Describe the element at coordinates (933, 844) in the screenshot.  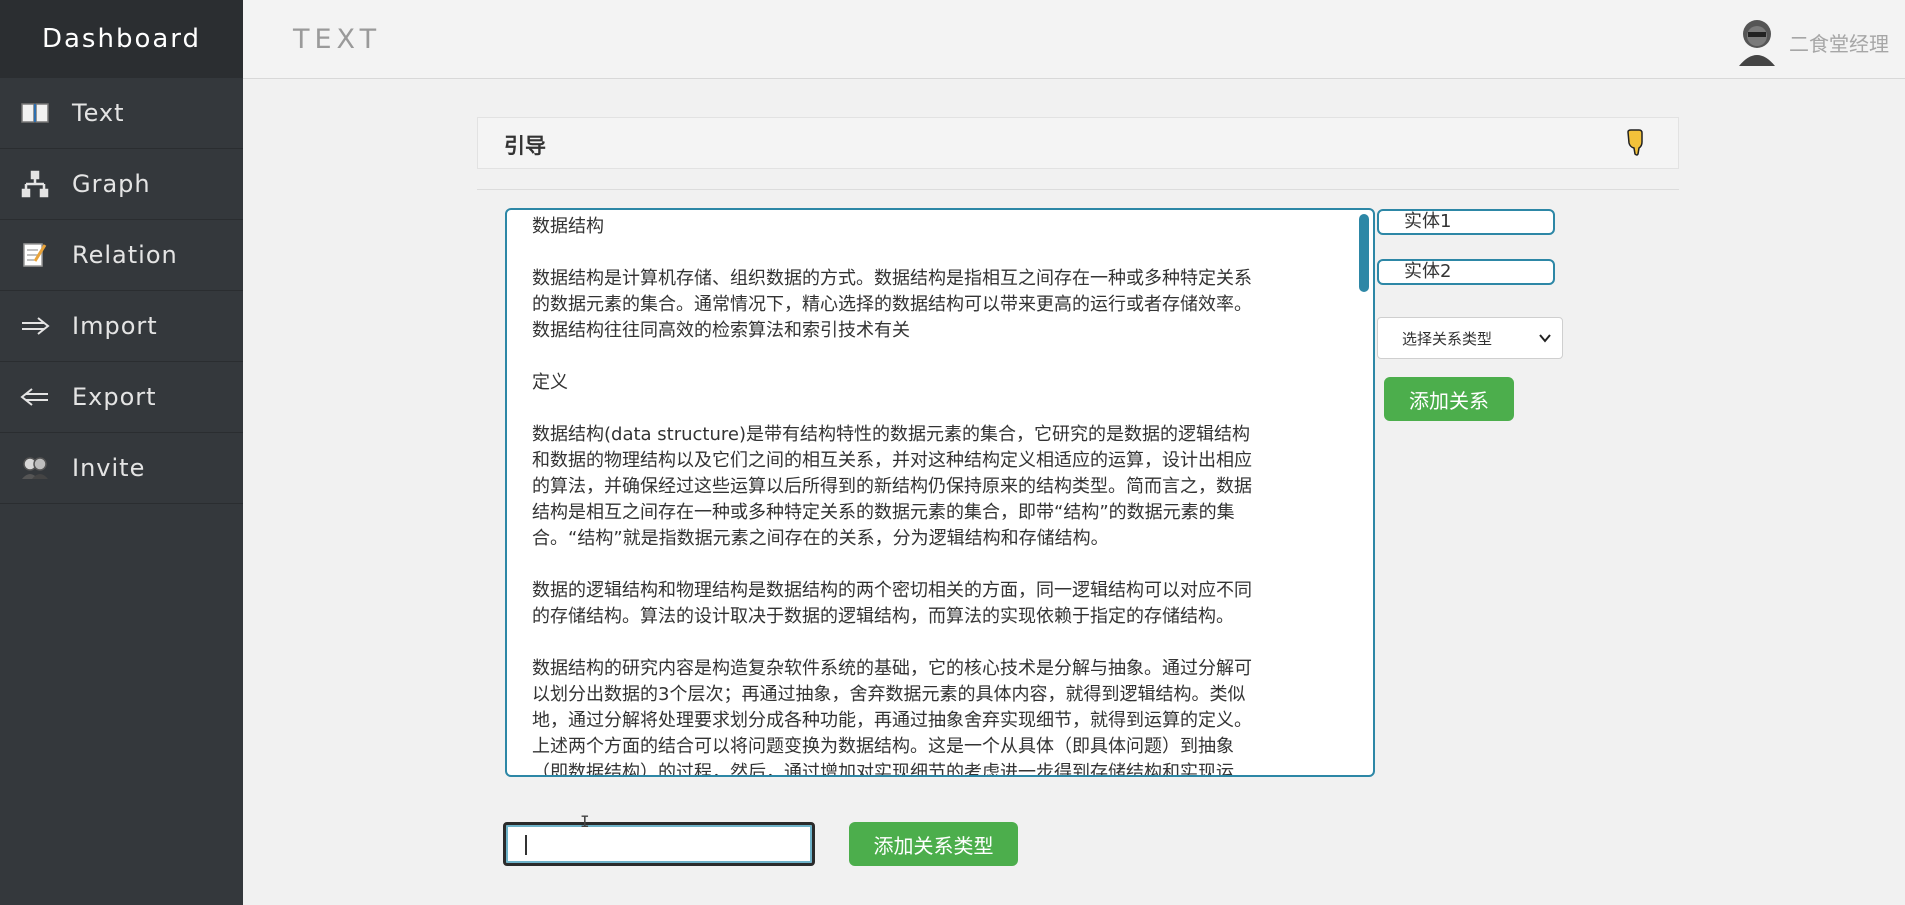
I see `add-relation-type-button: 添加关系类型` at that location.